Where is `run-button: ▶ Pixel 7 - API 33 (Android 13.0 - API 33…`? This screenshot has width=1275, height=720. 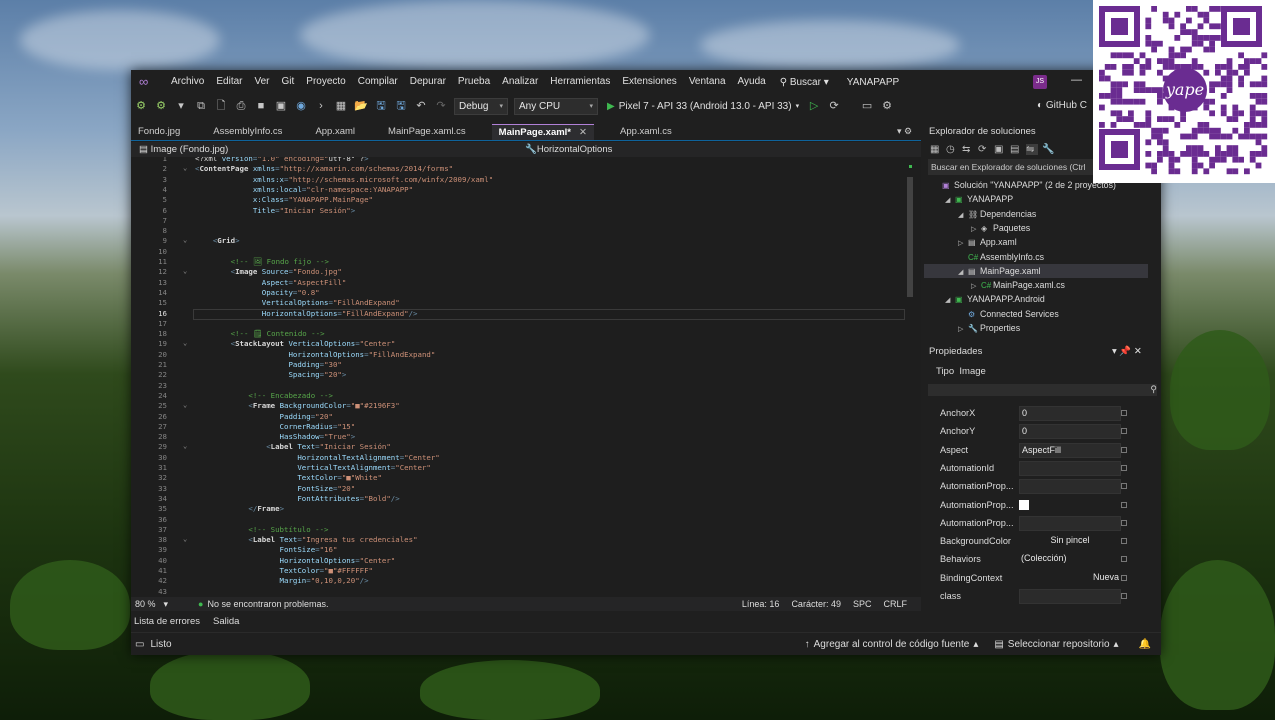 run-button: ▶ Pixel 7 - API 33 (Android 13.0 - API 33… is located at coordinates (703, 106).